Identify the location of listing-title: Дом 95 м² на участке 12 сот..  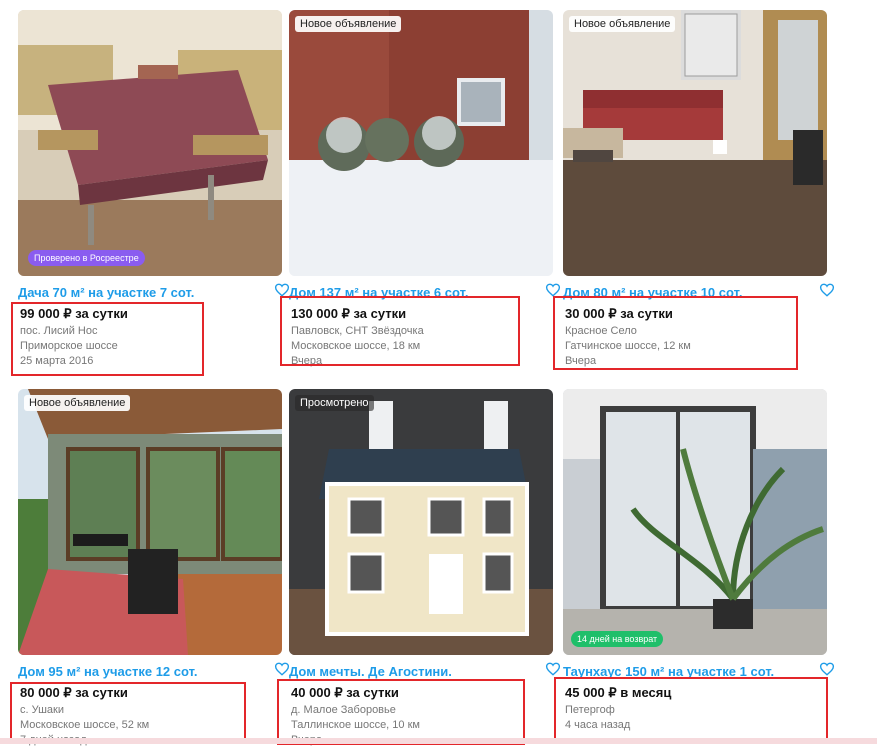
(140, 671).